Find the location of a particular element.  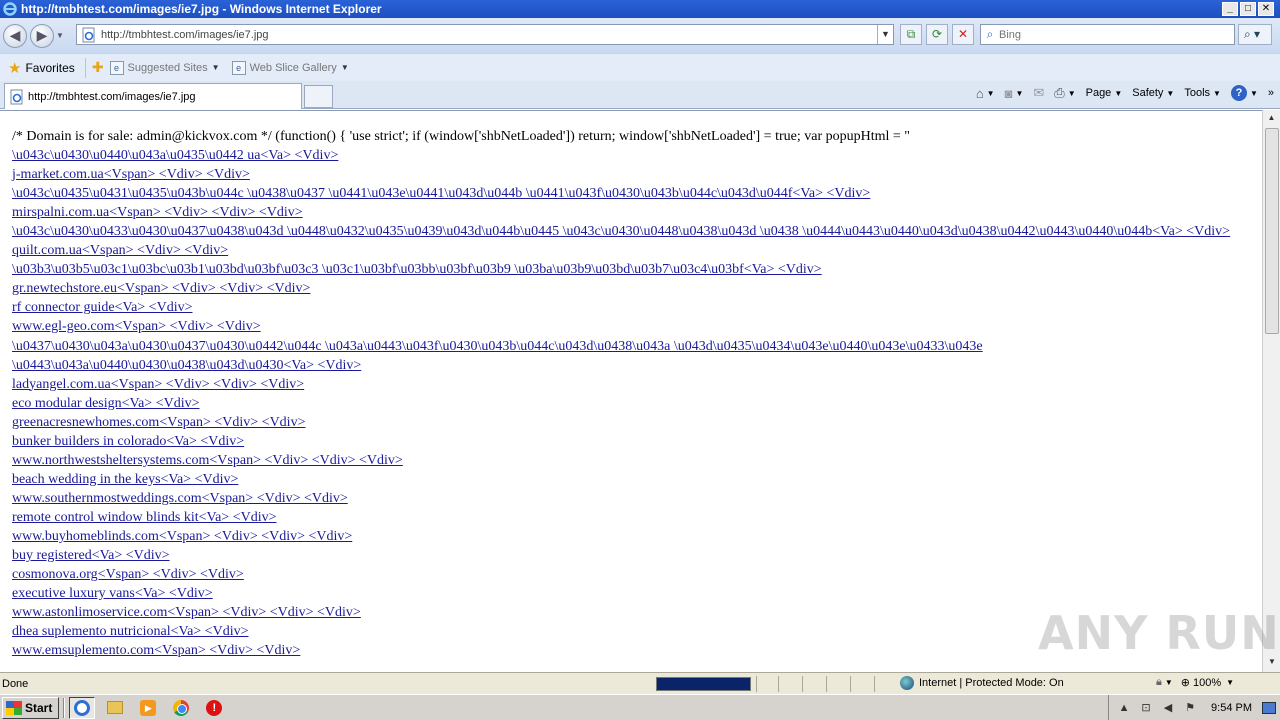

show-desktop-button is located at coordinates (1269, 707).